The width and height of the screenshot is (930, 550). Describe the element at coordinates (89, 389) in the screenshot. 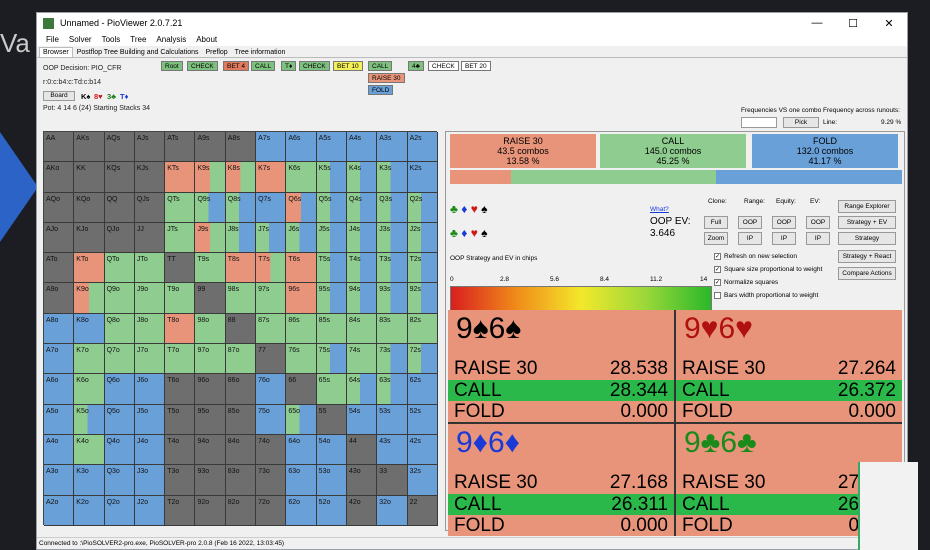

I see `hand-cell: K6o` at that location.